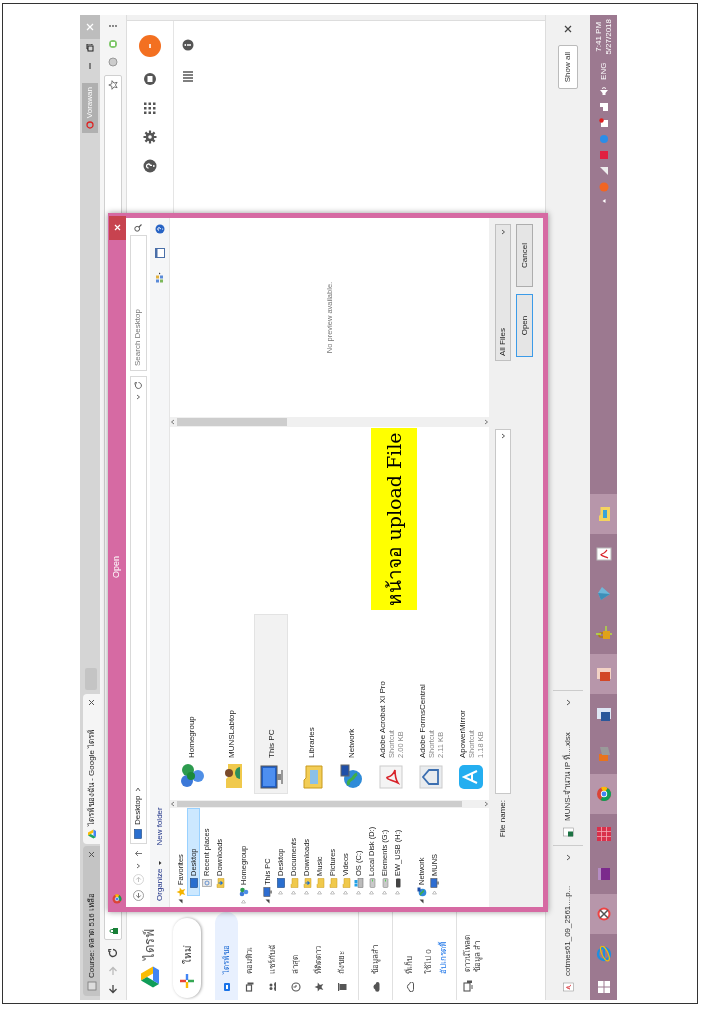 This screenshot has height=1011, width=704. Describe the element at coordinates (603, 90) in the screenshot. I see `speaker-icon` at that location.